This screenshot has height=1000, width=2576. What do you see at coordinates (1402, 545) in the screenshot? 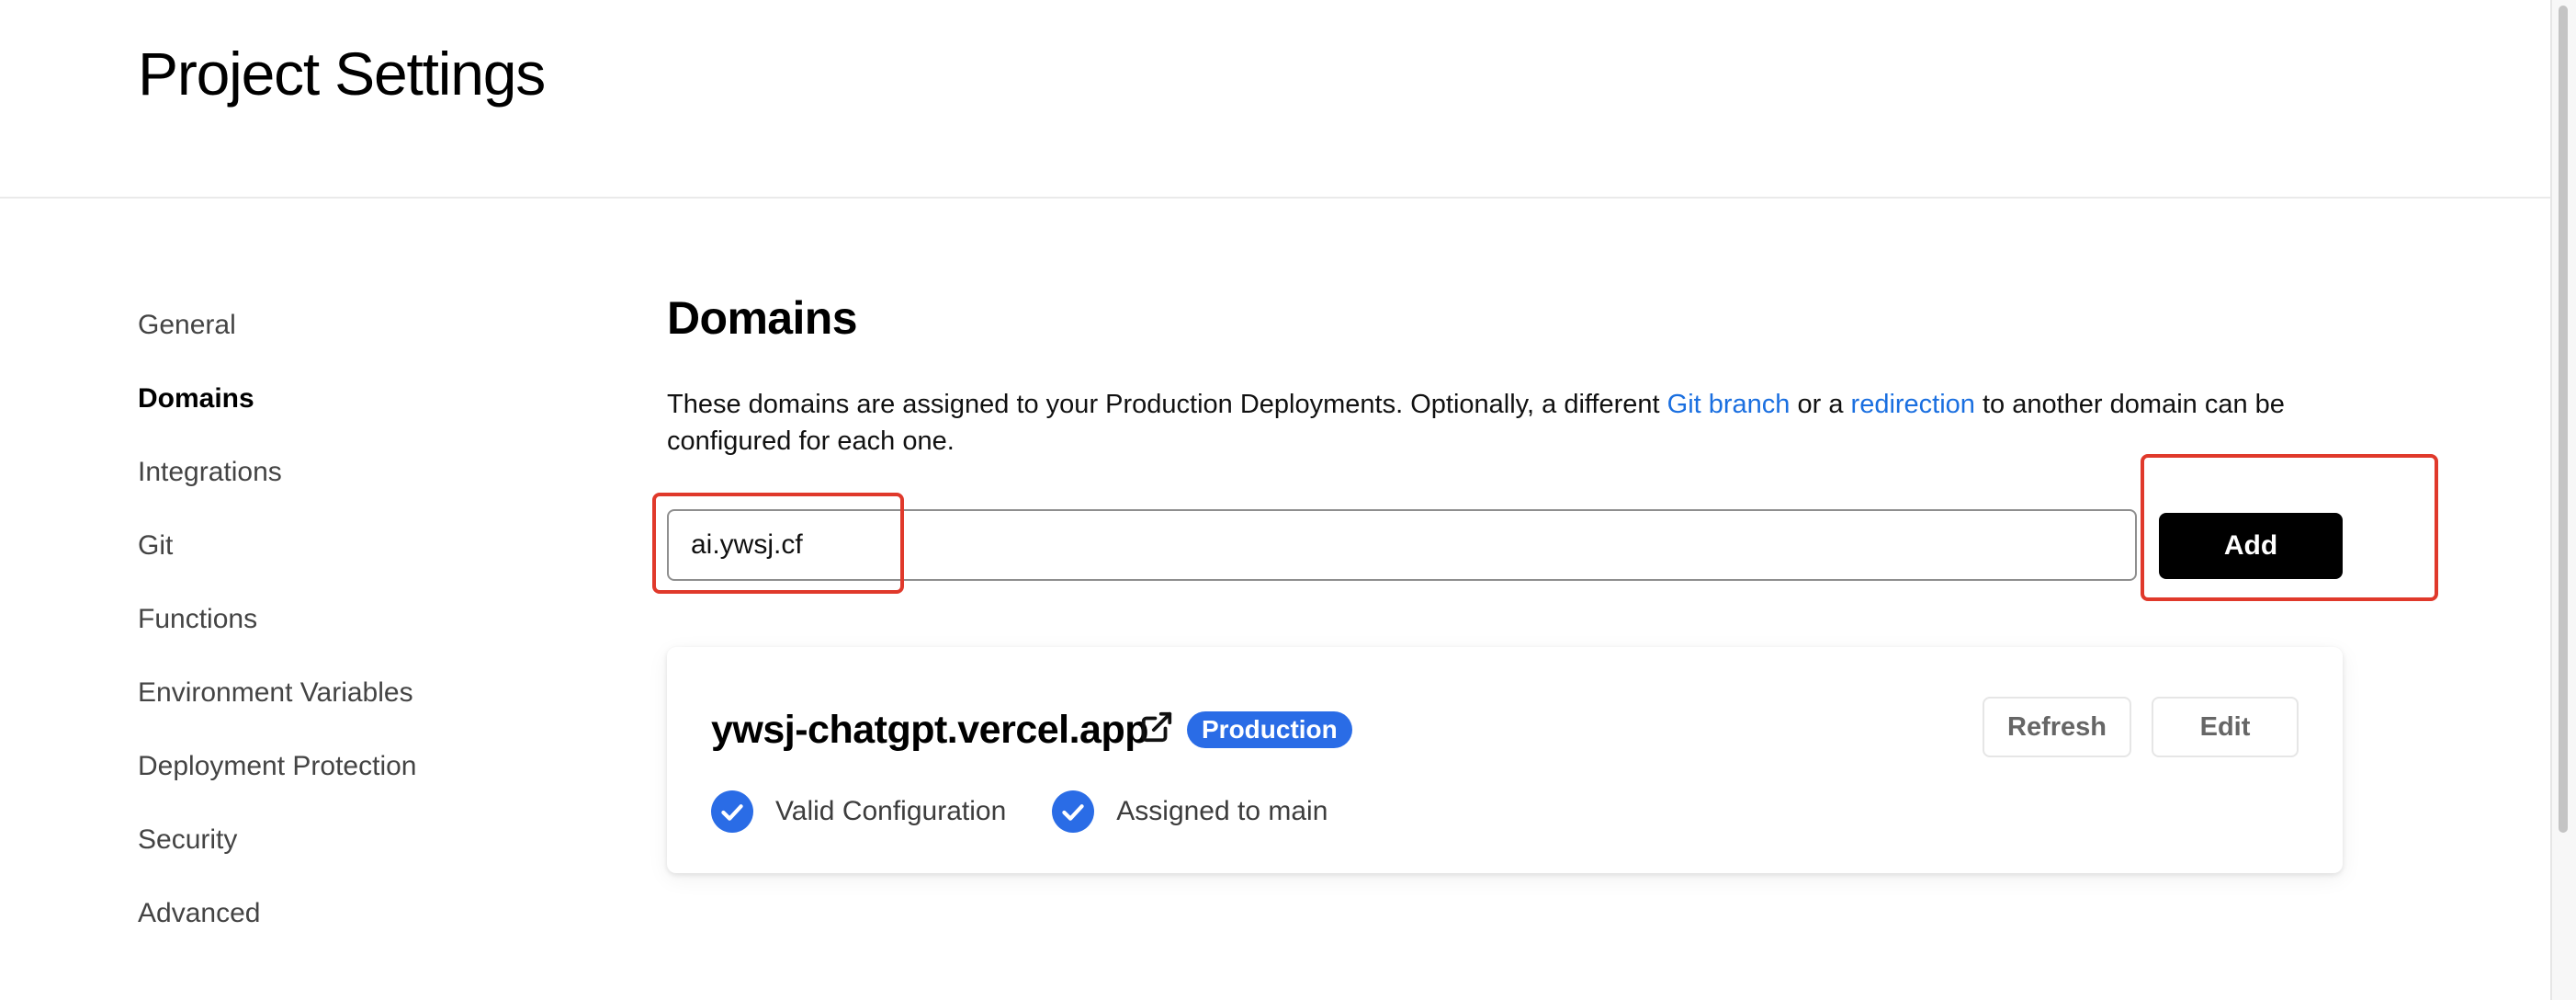
I see `domain-input` at bounding box center [1402, 545].